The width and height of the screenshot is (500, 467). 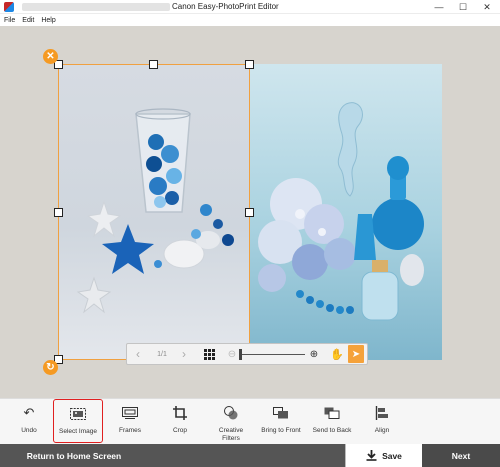 What do you see at coordinates (439, 7) in the screenshot?
I see `minimize-icon: —` at bounding box center [439, 7].